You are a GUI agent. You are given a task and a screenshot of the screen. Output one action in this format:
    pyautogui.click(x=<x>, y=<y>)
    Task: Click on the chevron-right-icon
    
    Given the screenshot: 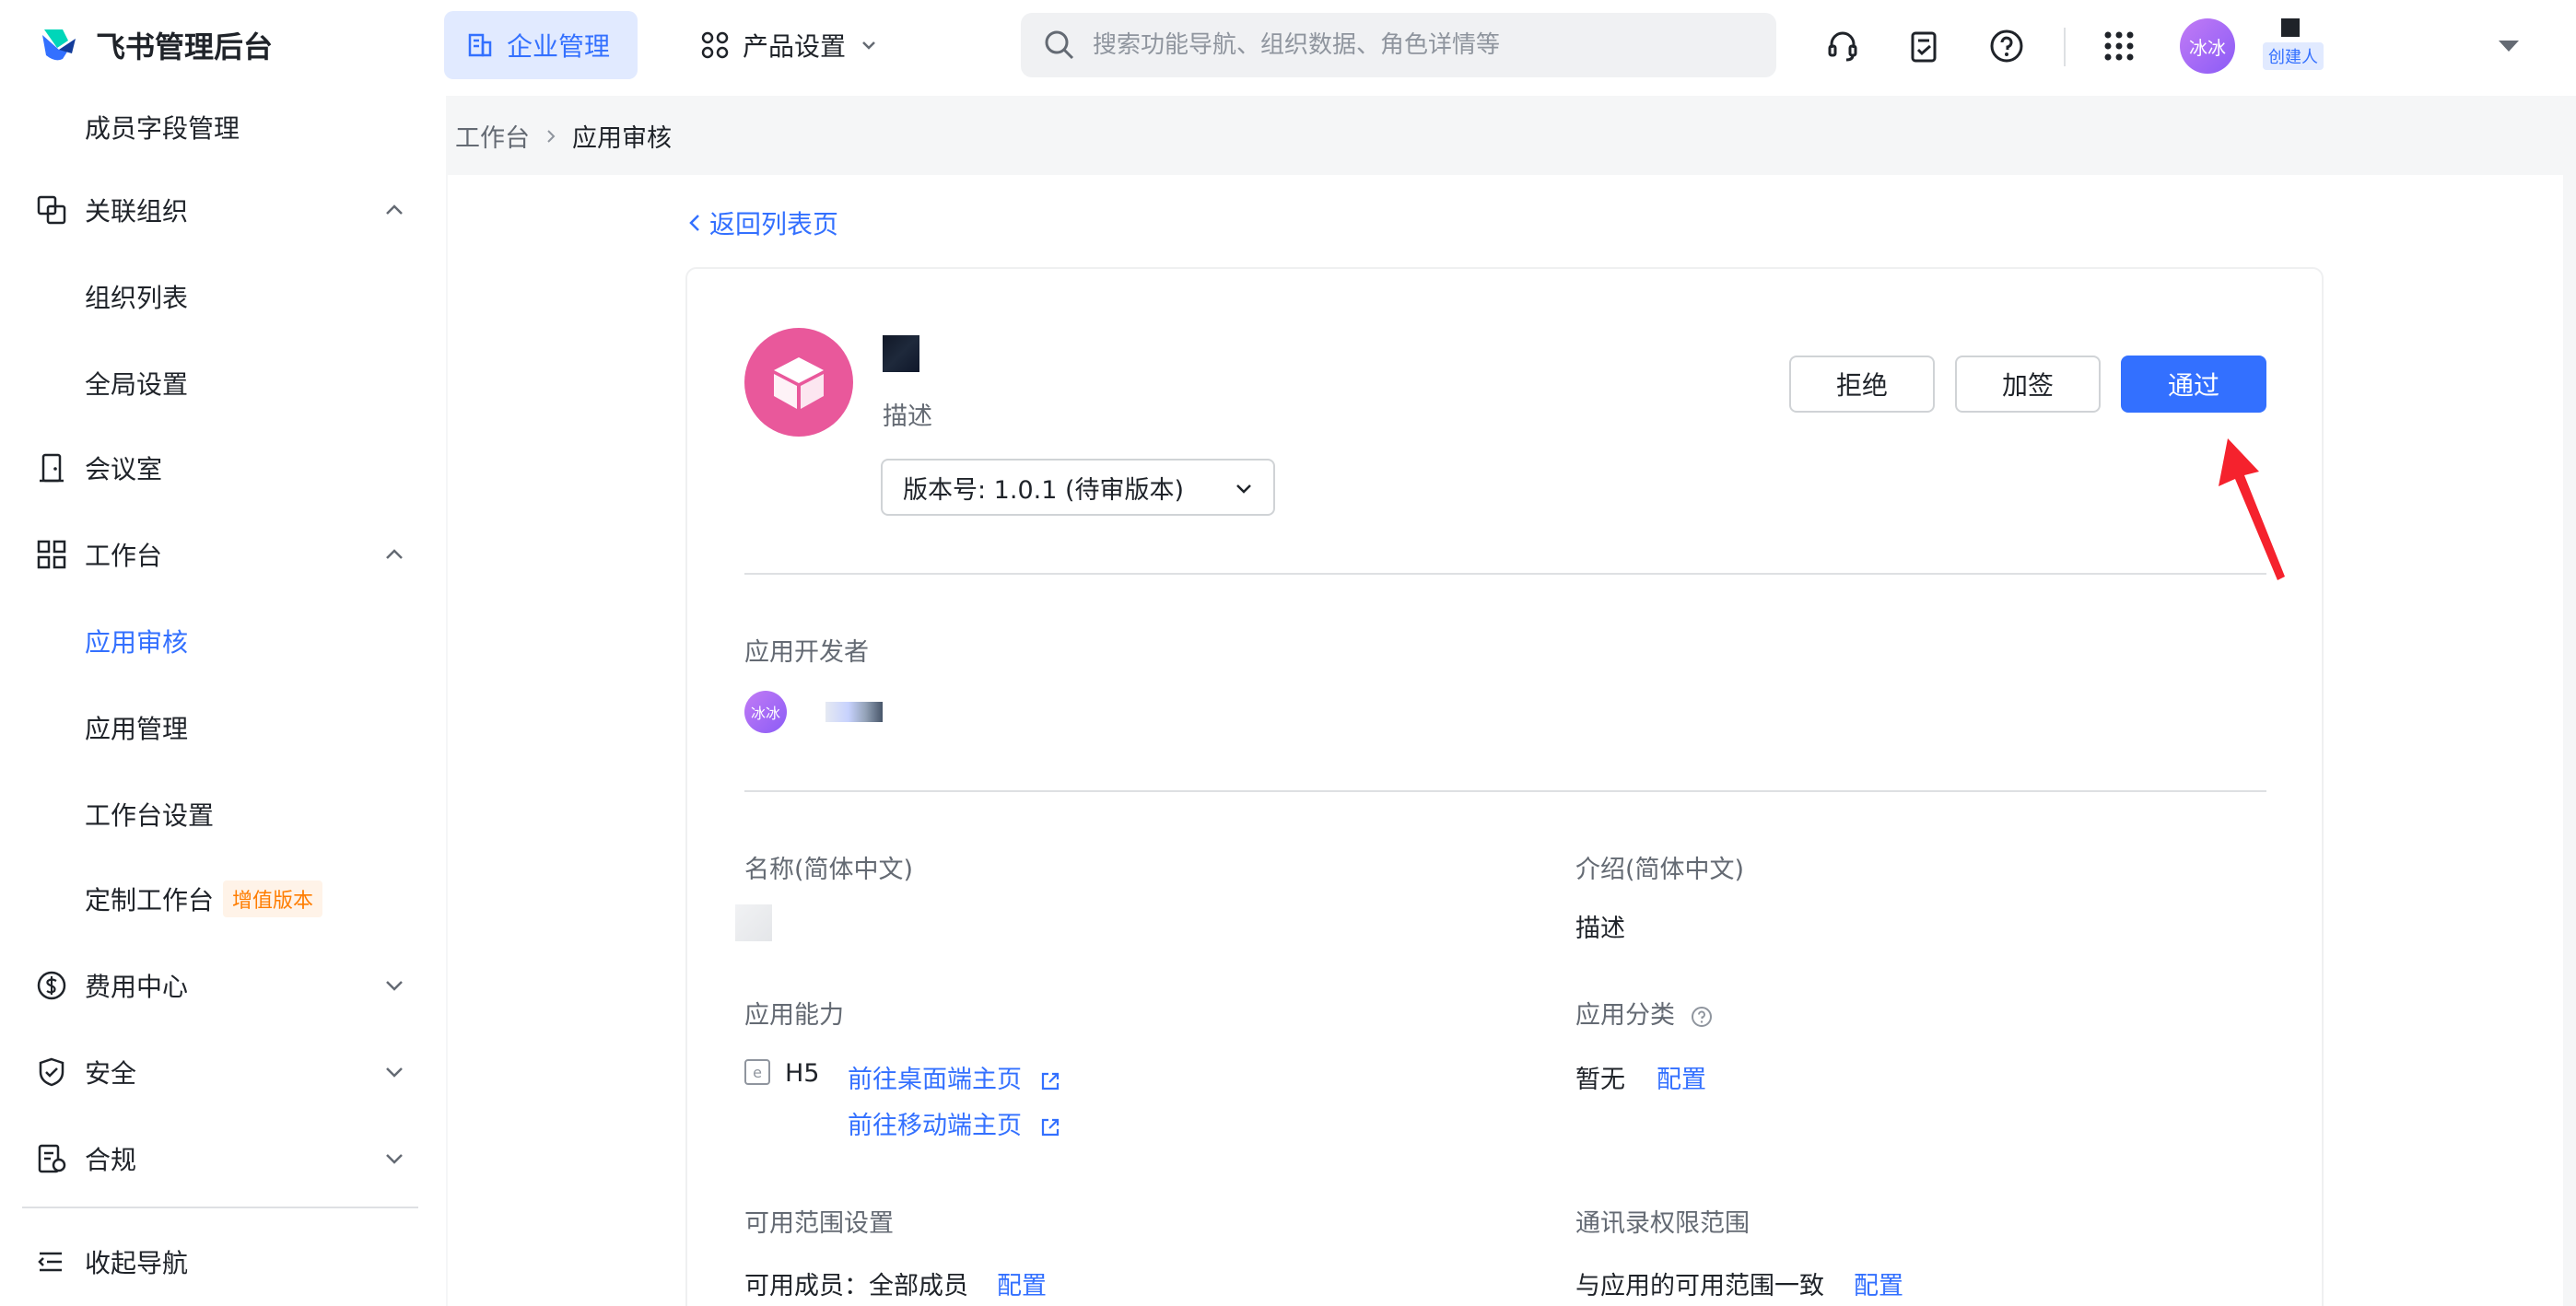 What is the action you would take?
    pyautogui.click(x=551, y=136)
    